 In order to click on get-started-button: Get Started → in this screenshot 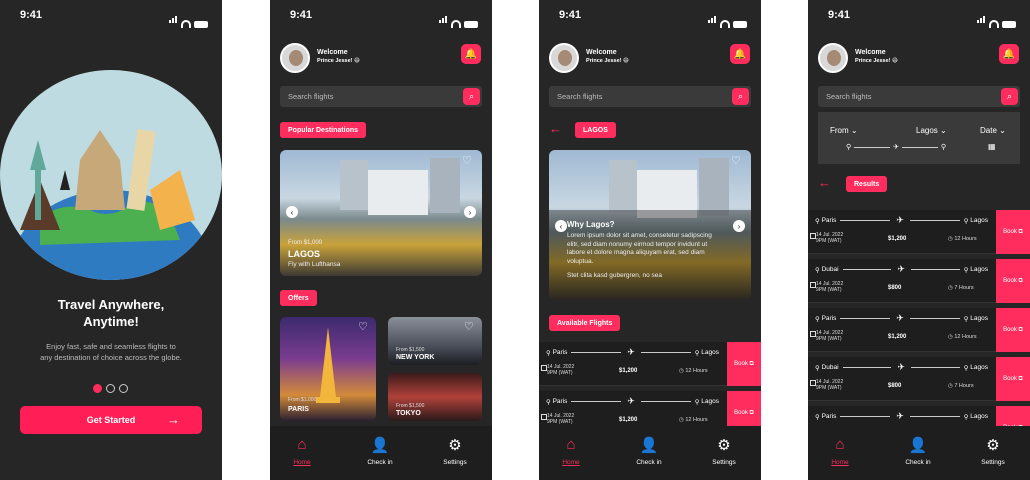, I will do `click(111, 420)`.